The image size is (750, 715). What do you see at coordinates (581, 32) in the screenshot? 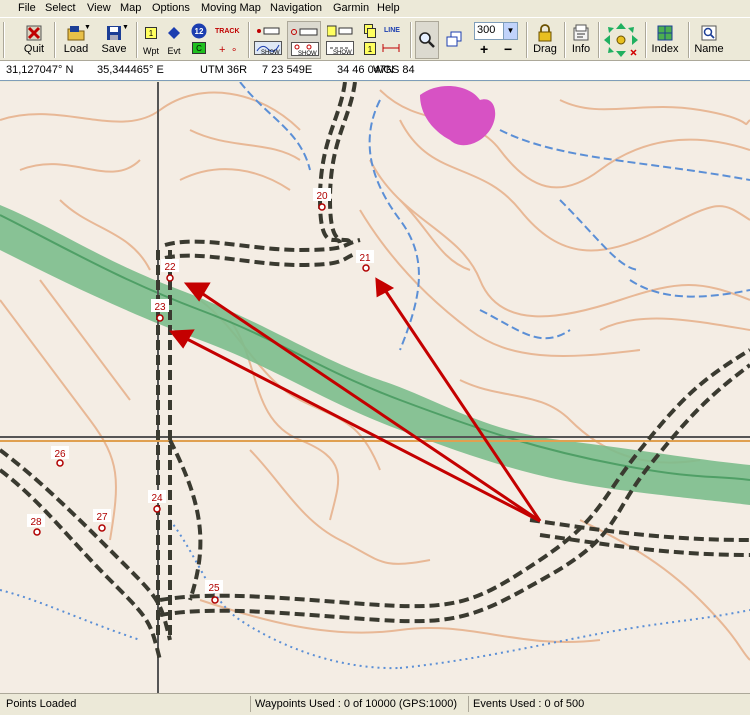
I see `info-icon` at bounding box center [581, 32].